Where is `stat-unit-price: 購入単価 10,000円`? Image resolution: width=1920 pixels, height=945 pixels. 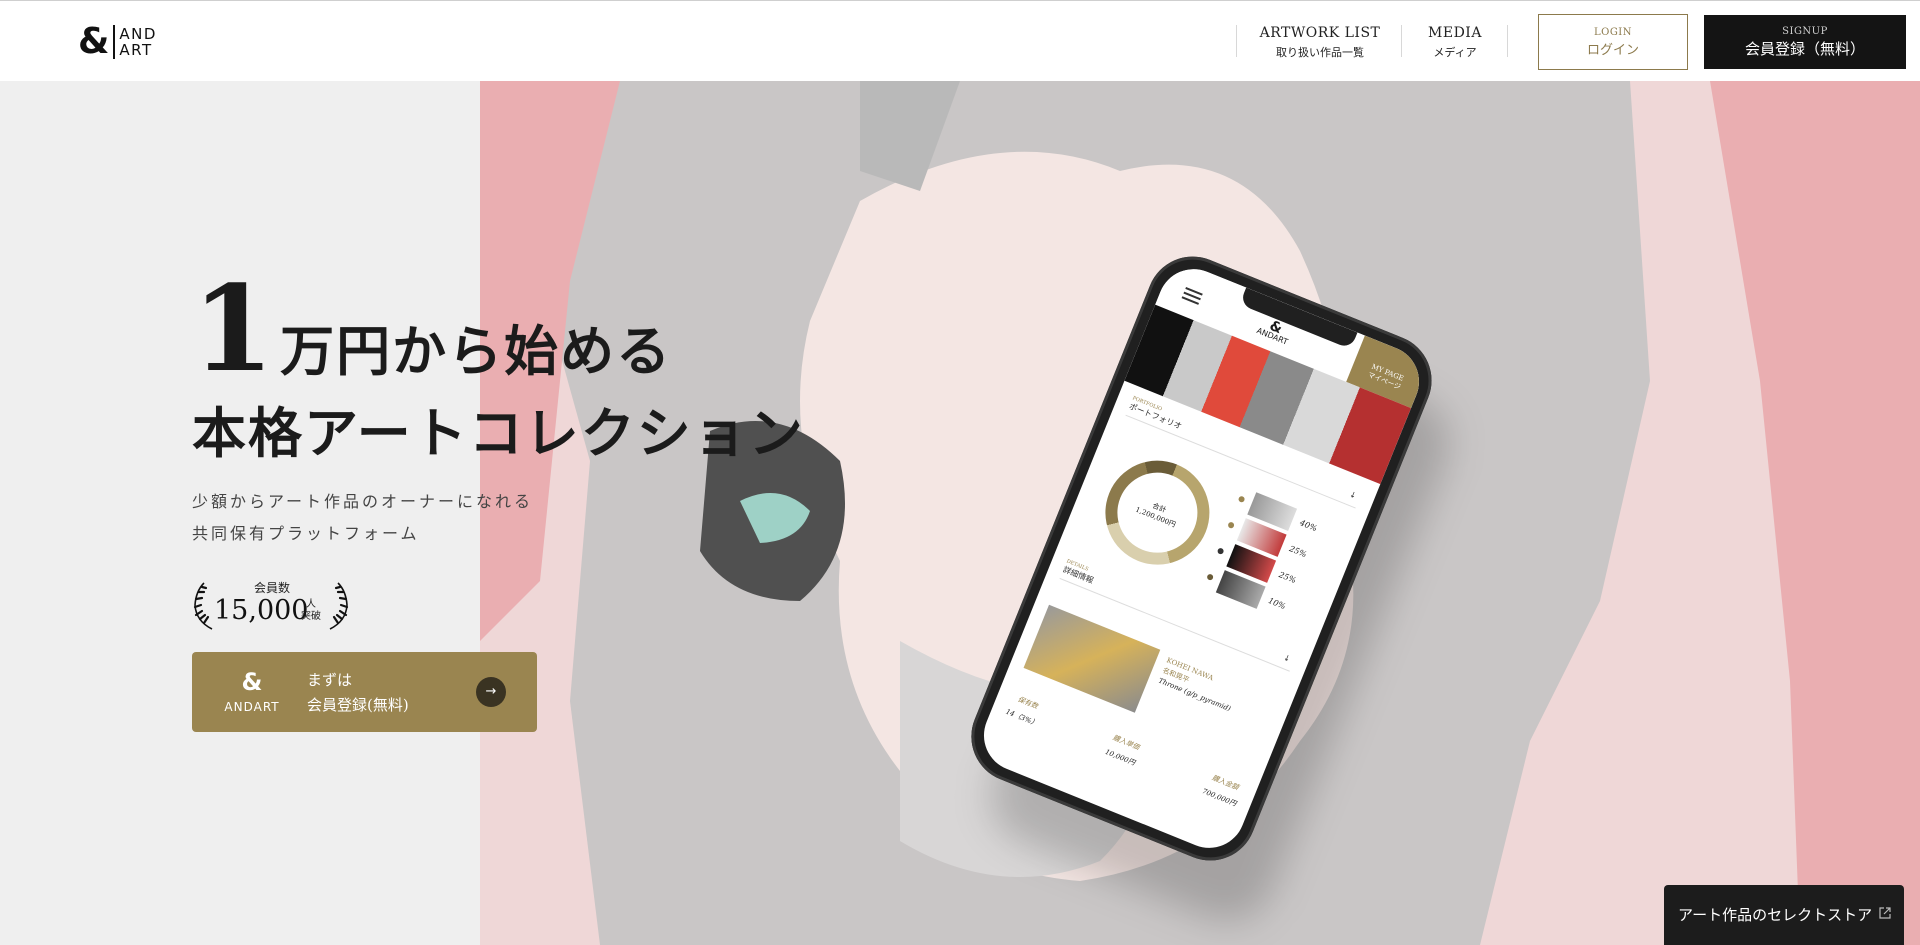
stat-unit-price: 購入単価 10,000円 is located at coordinates (1123, 750).